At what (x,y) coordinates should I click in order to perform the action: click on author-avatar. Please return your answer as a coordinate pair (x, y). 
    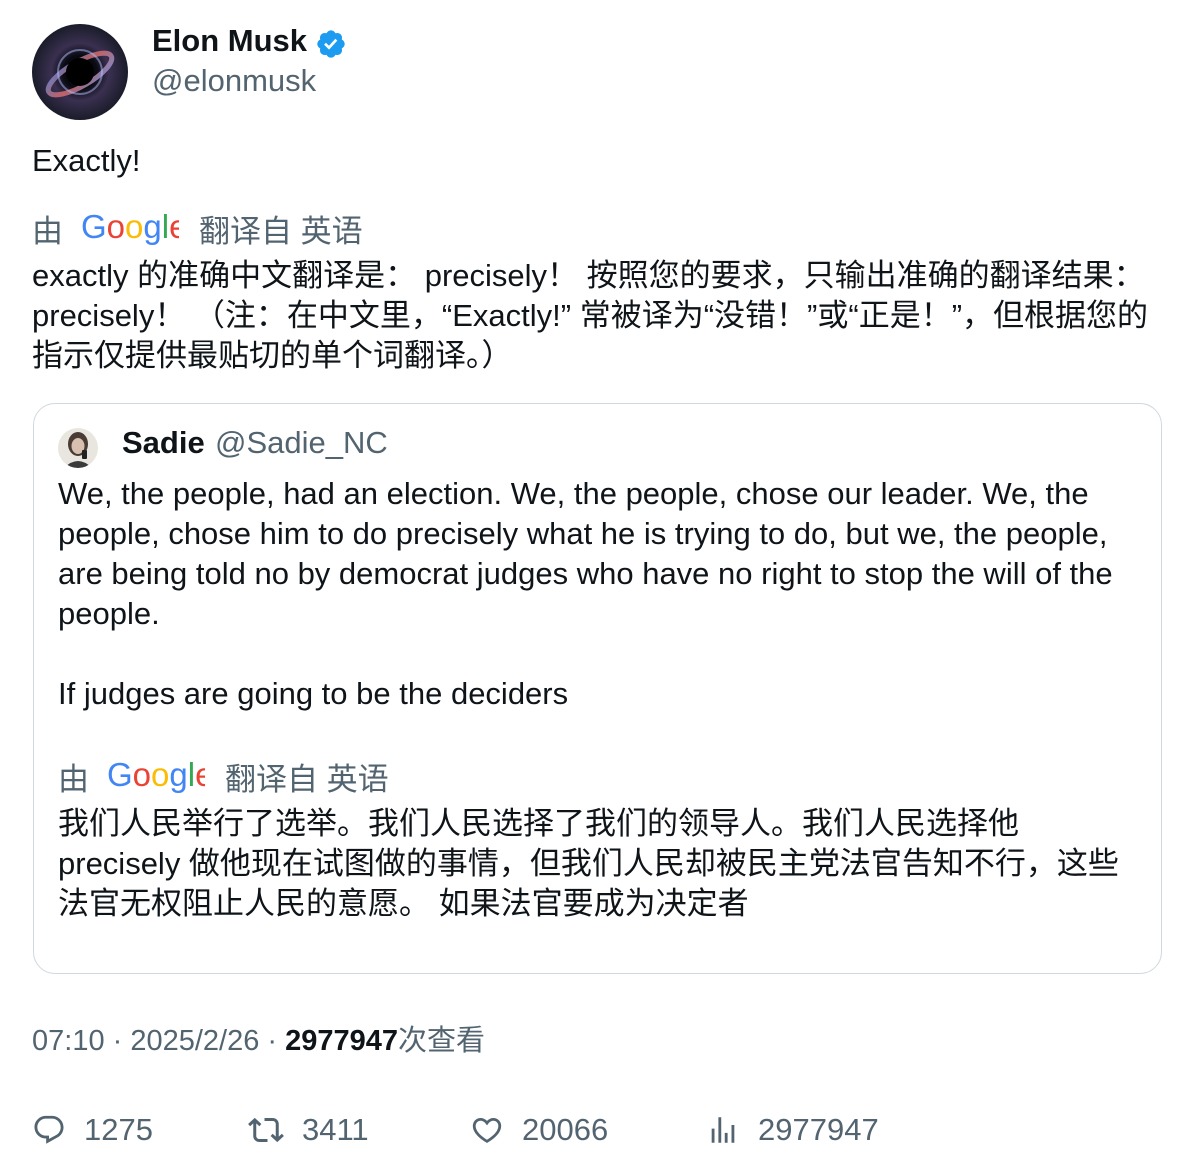
    Looking at the image, I should click on (80, 72).